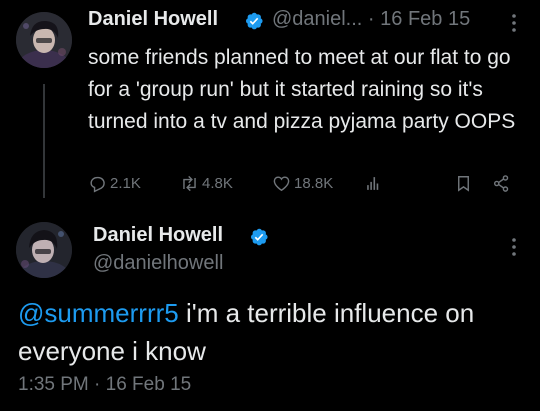  Describe the element at coordinates (217, 183) in the screenshot. I see `retweet-count: 4.8K` at that location.